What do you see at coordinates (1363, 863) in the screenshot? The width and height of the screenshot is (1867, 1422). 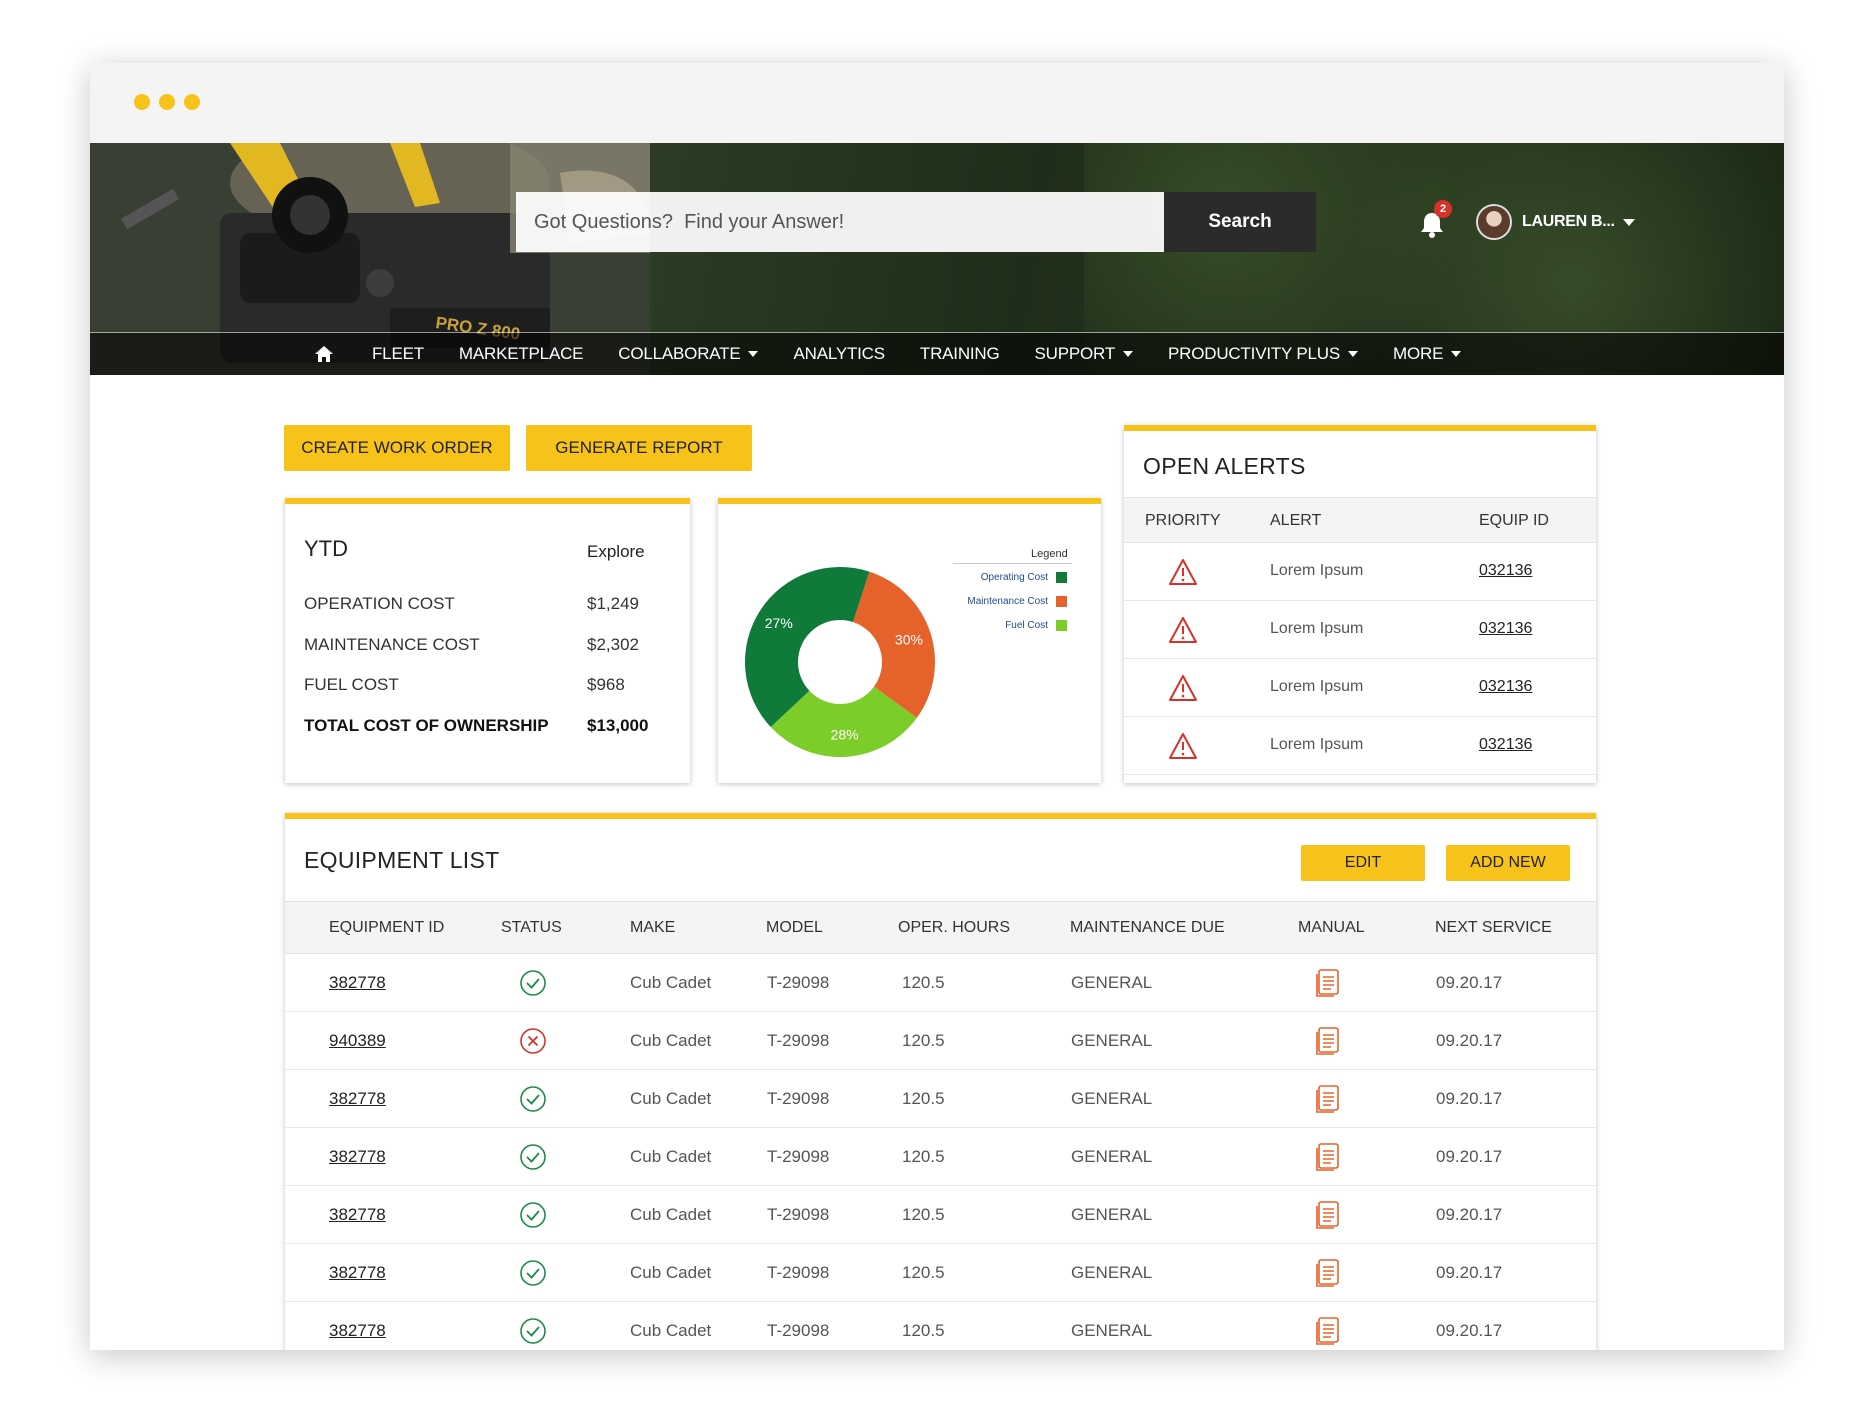 I see `edit-button: EDIT` at bounding box center [1363, 863].